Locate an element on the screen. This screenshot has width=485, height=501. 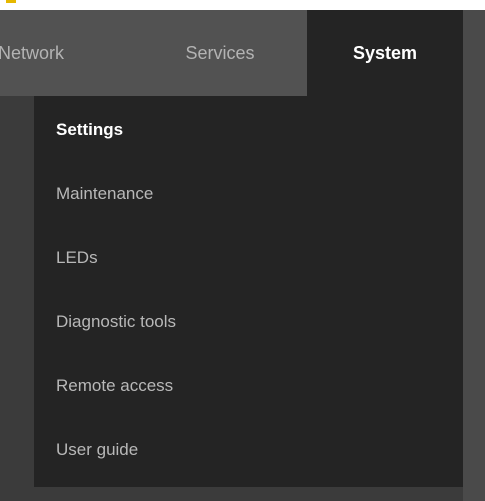
tab-network-label: Network is located at coordinates (32, 52).